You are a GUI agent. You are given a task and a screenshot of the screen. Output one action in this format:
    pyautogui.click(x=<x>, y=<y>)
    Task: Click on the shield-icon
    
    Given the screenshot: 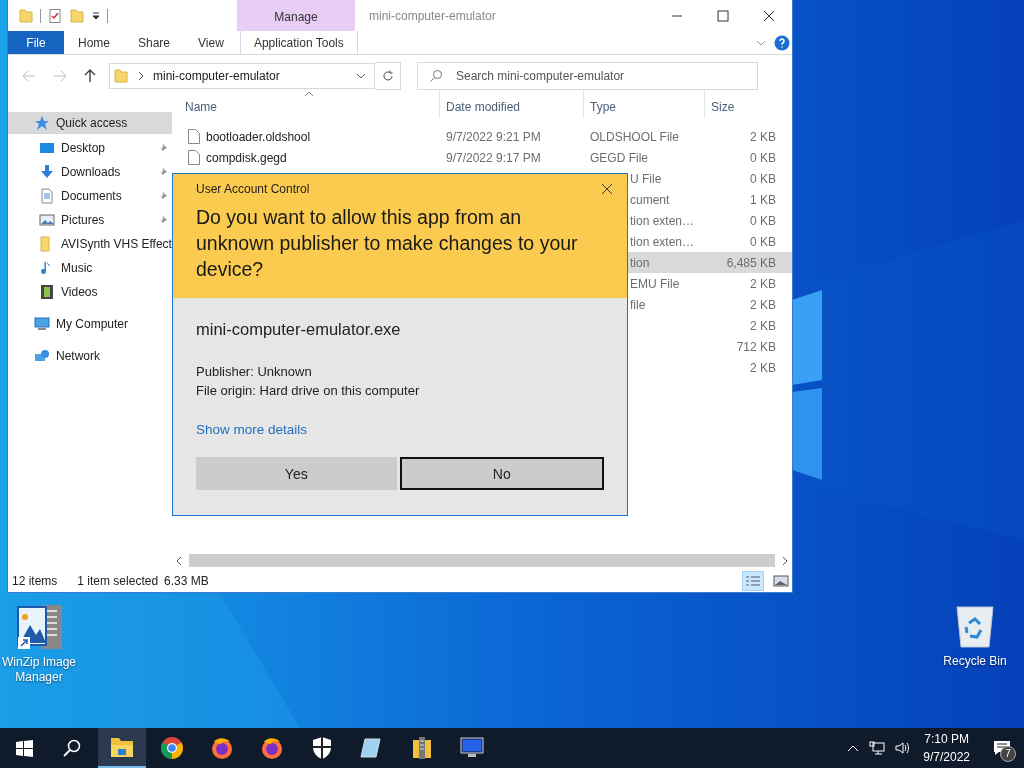 What is the action you would take?
    pyautogui.click(x=322, y=748)
    